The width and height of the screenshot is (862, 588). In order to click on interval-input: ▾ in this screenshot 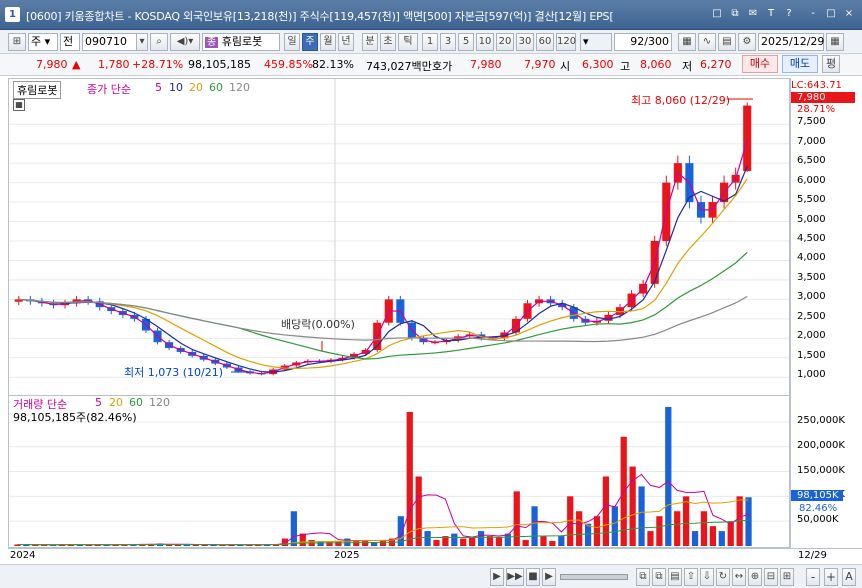, I will do `click(596, 42)`.